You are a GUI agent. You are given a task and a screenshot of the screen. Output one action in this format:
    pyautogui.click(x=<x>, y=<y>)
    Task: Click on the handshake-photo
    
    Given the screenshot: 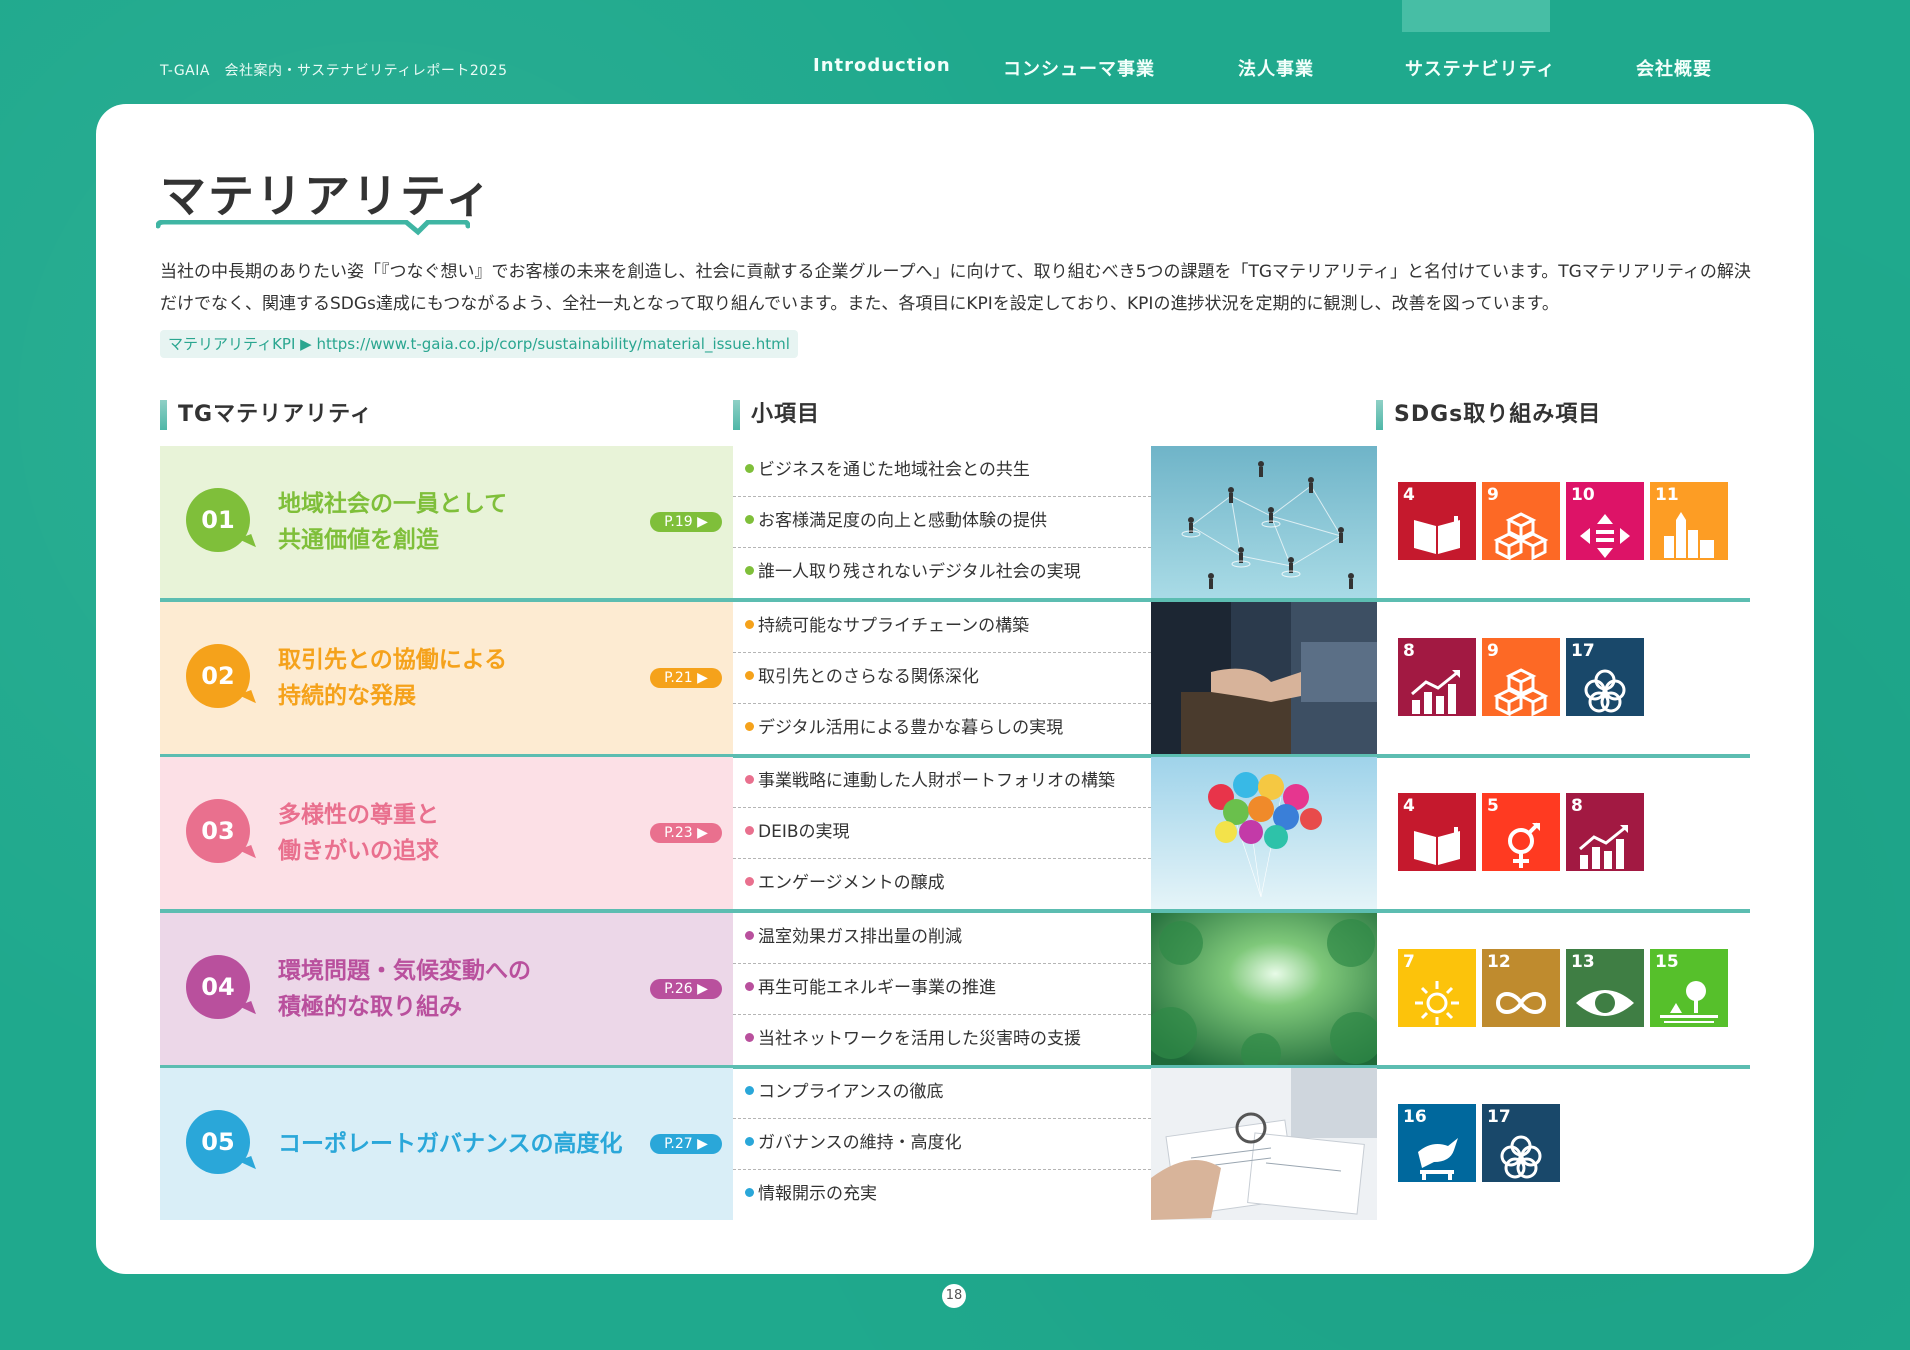 What is the action you would take?
    pyautogui.click(x=1264, y=678)
    